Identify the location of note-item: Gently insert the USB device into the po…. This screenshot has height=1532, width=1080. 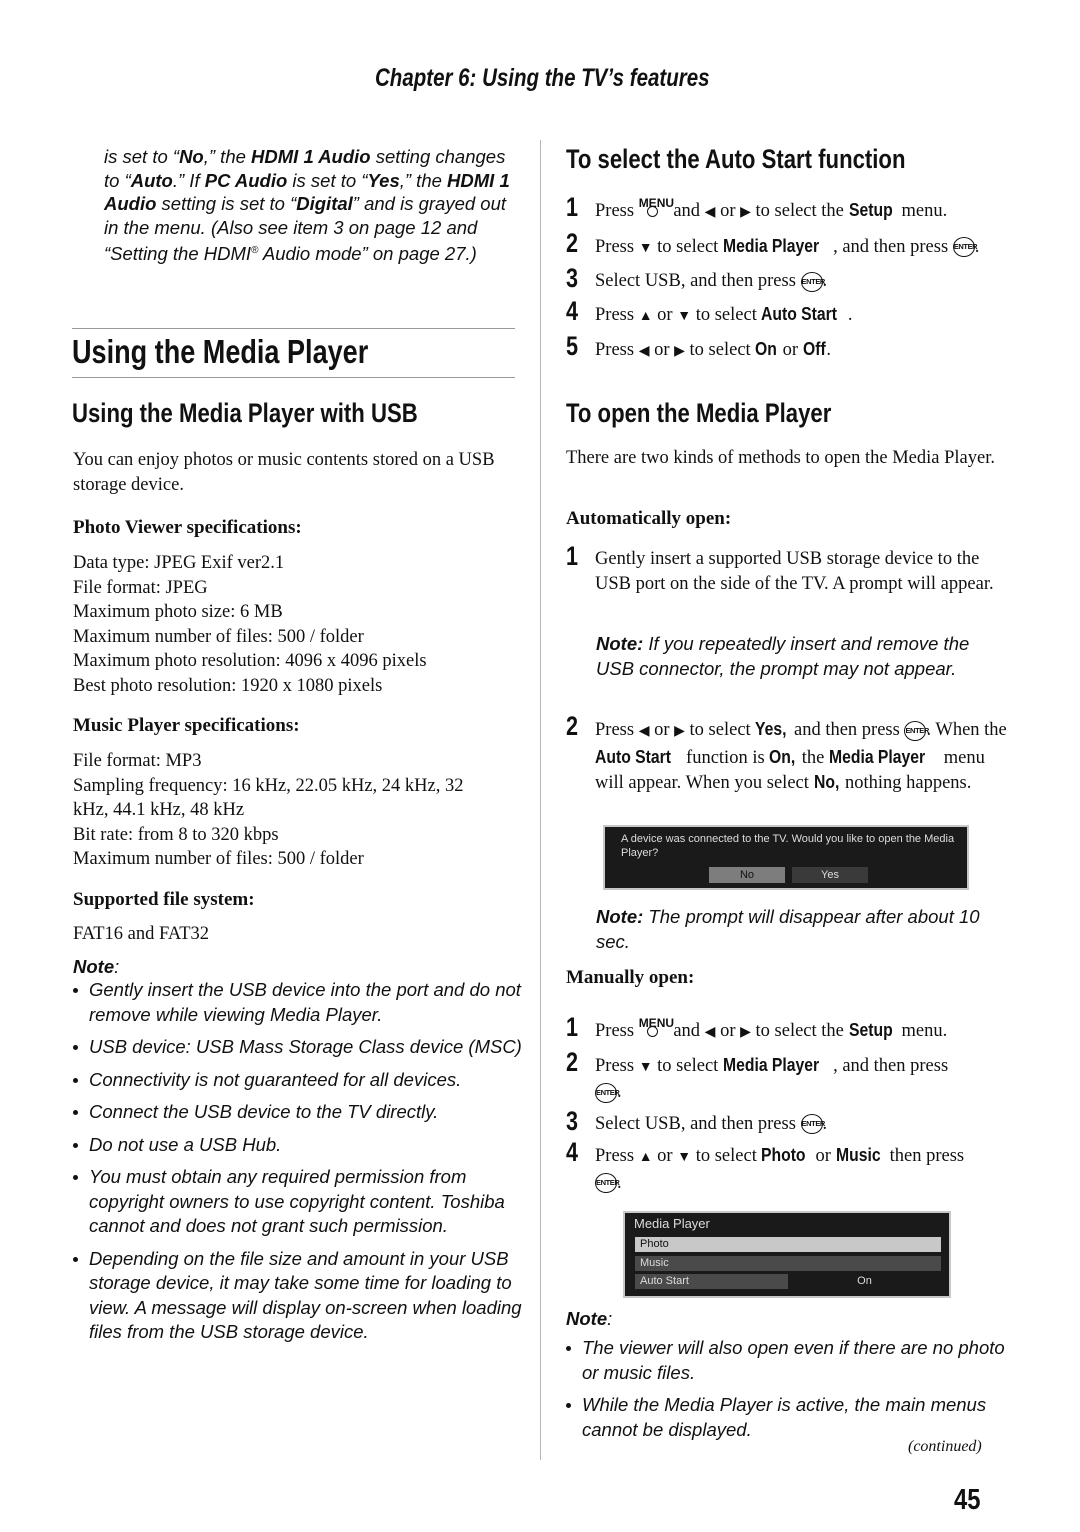
(298, 1002).